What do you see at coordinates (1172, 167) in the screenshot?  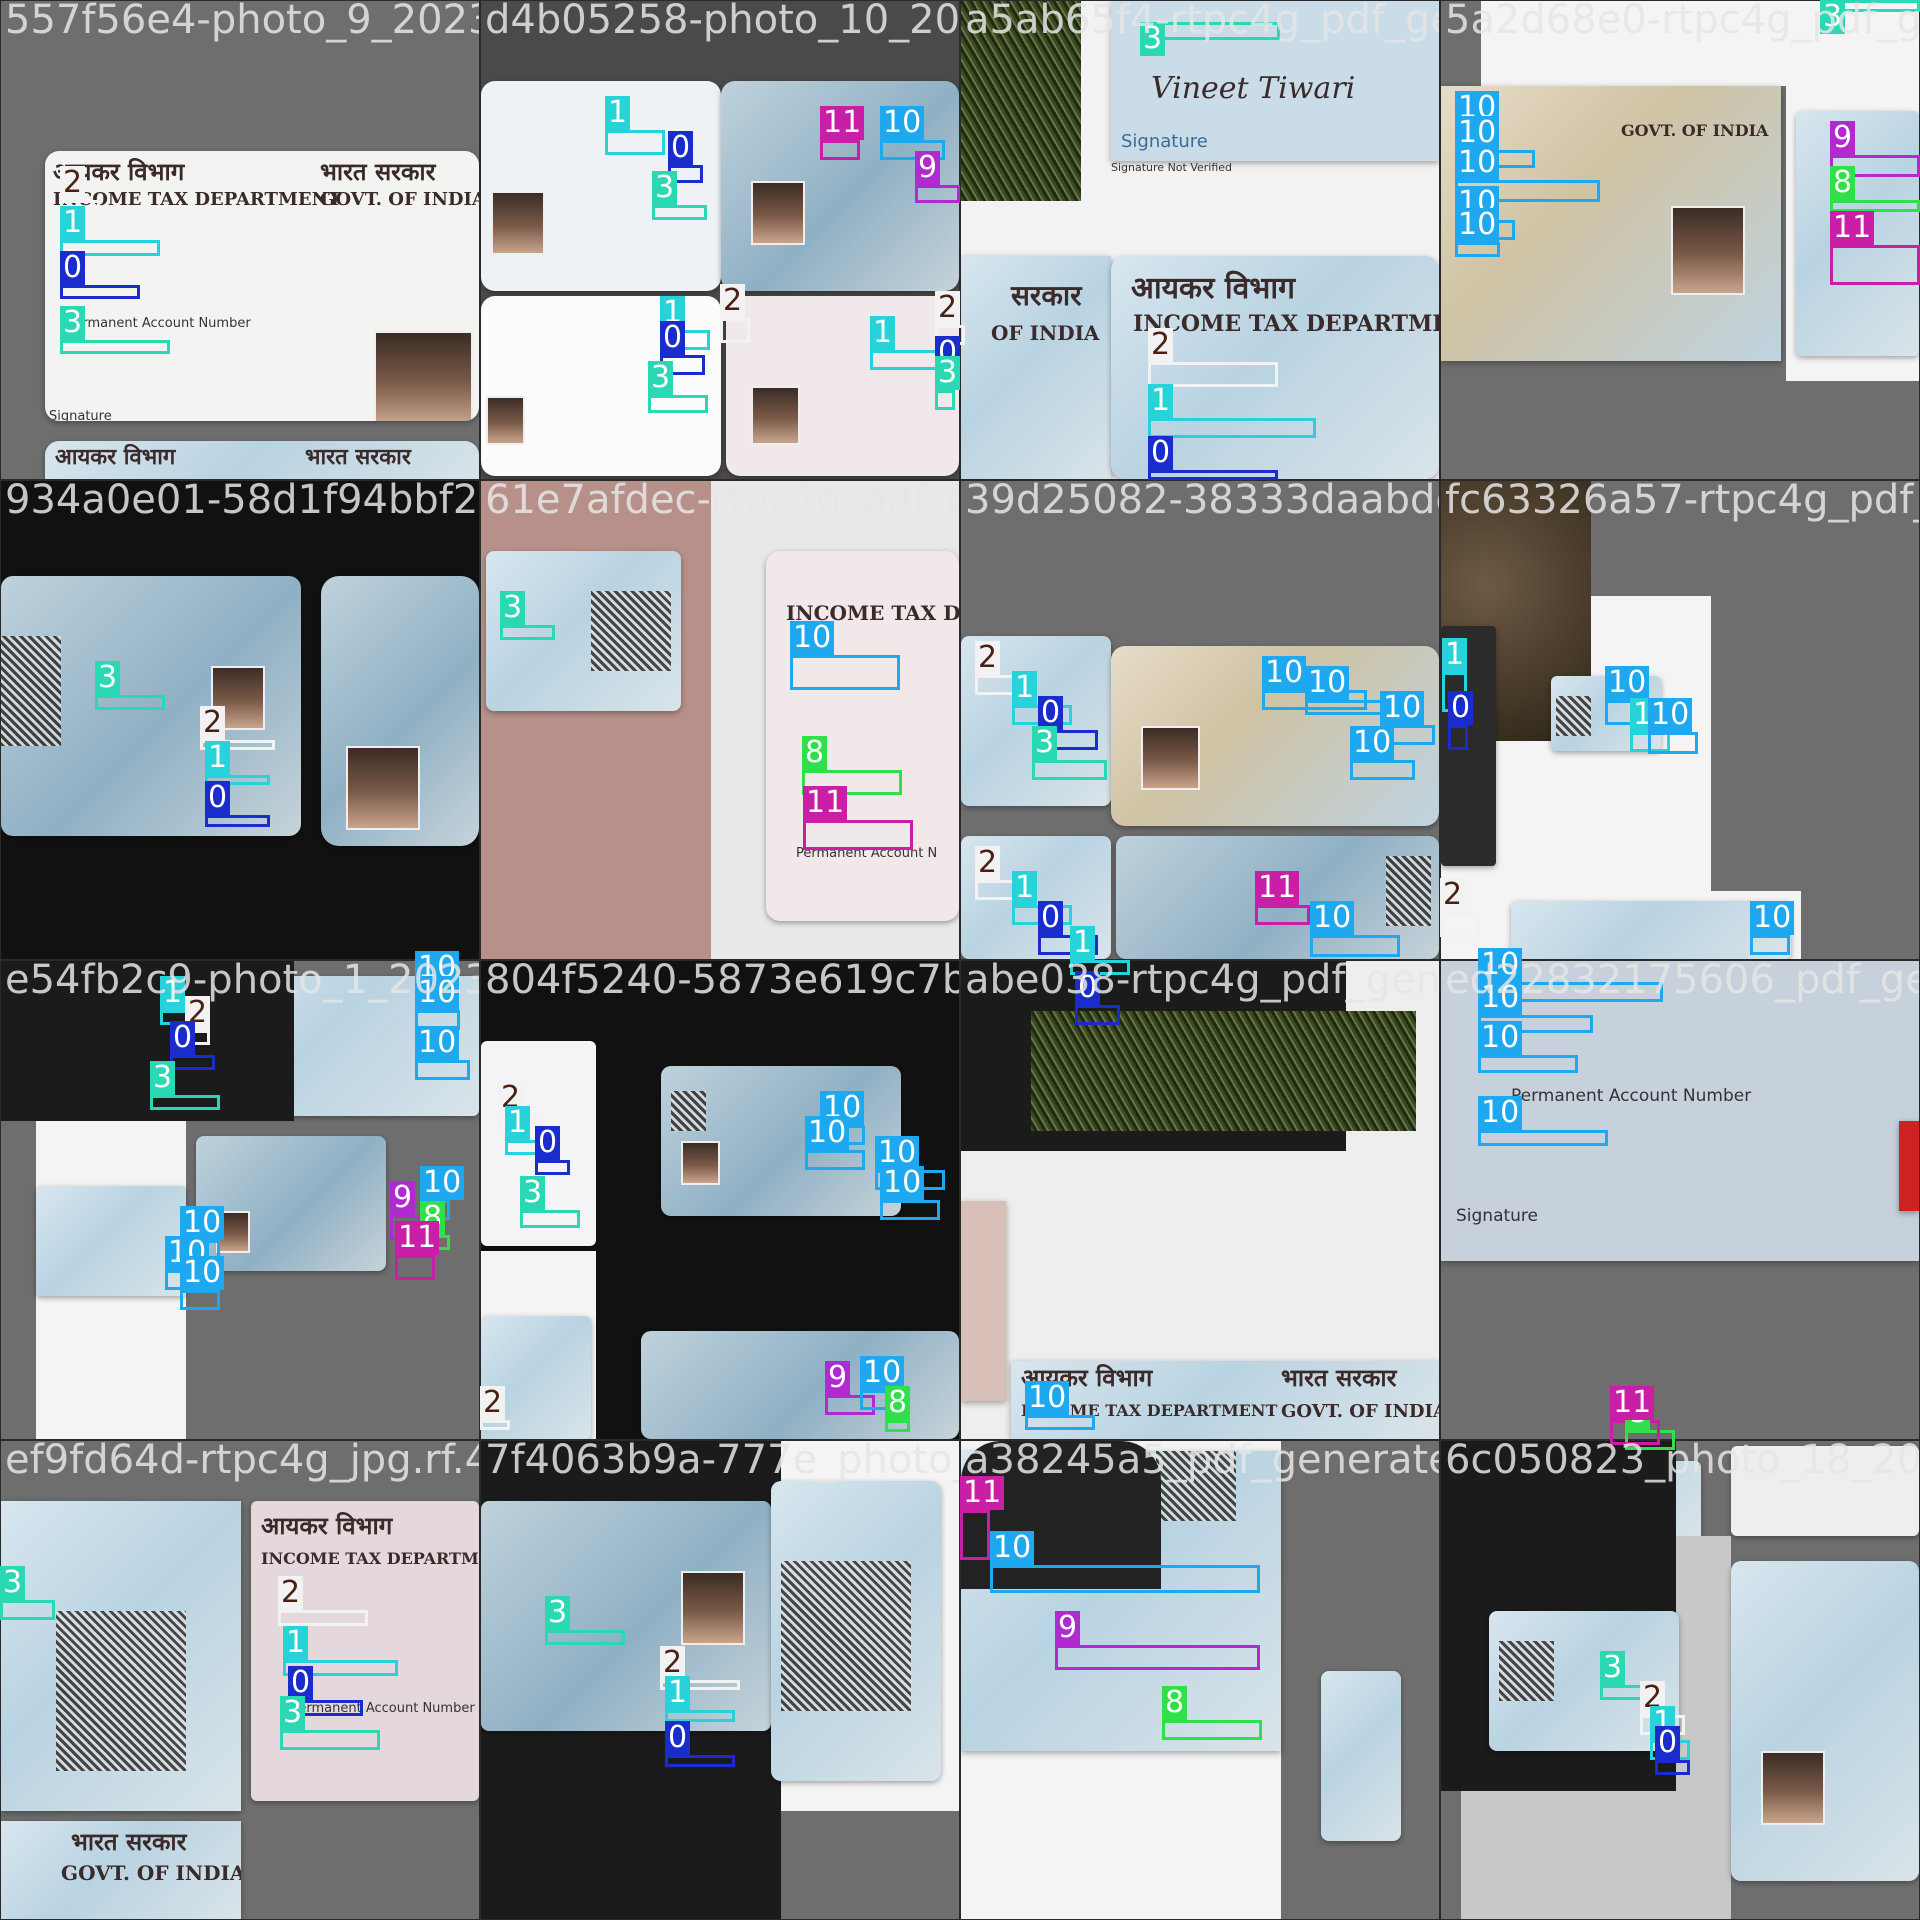 I see `verify-status: Signature Not Verified` at bounding box center [1172, 167].